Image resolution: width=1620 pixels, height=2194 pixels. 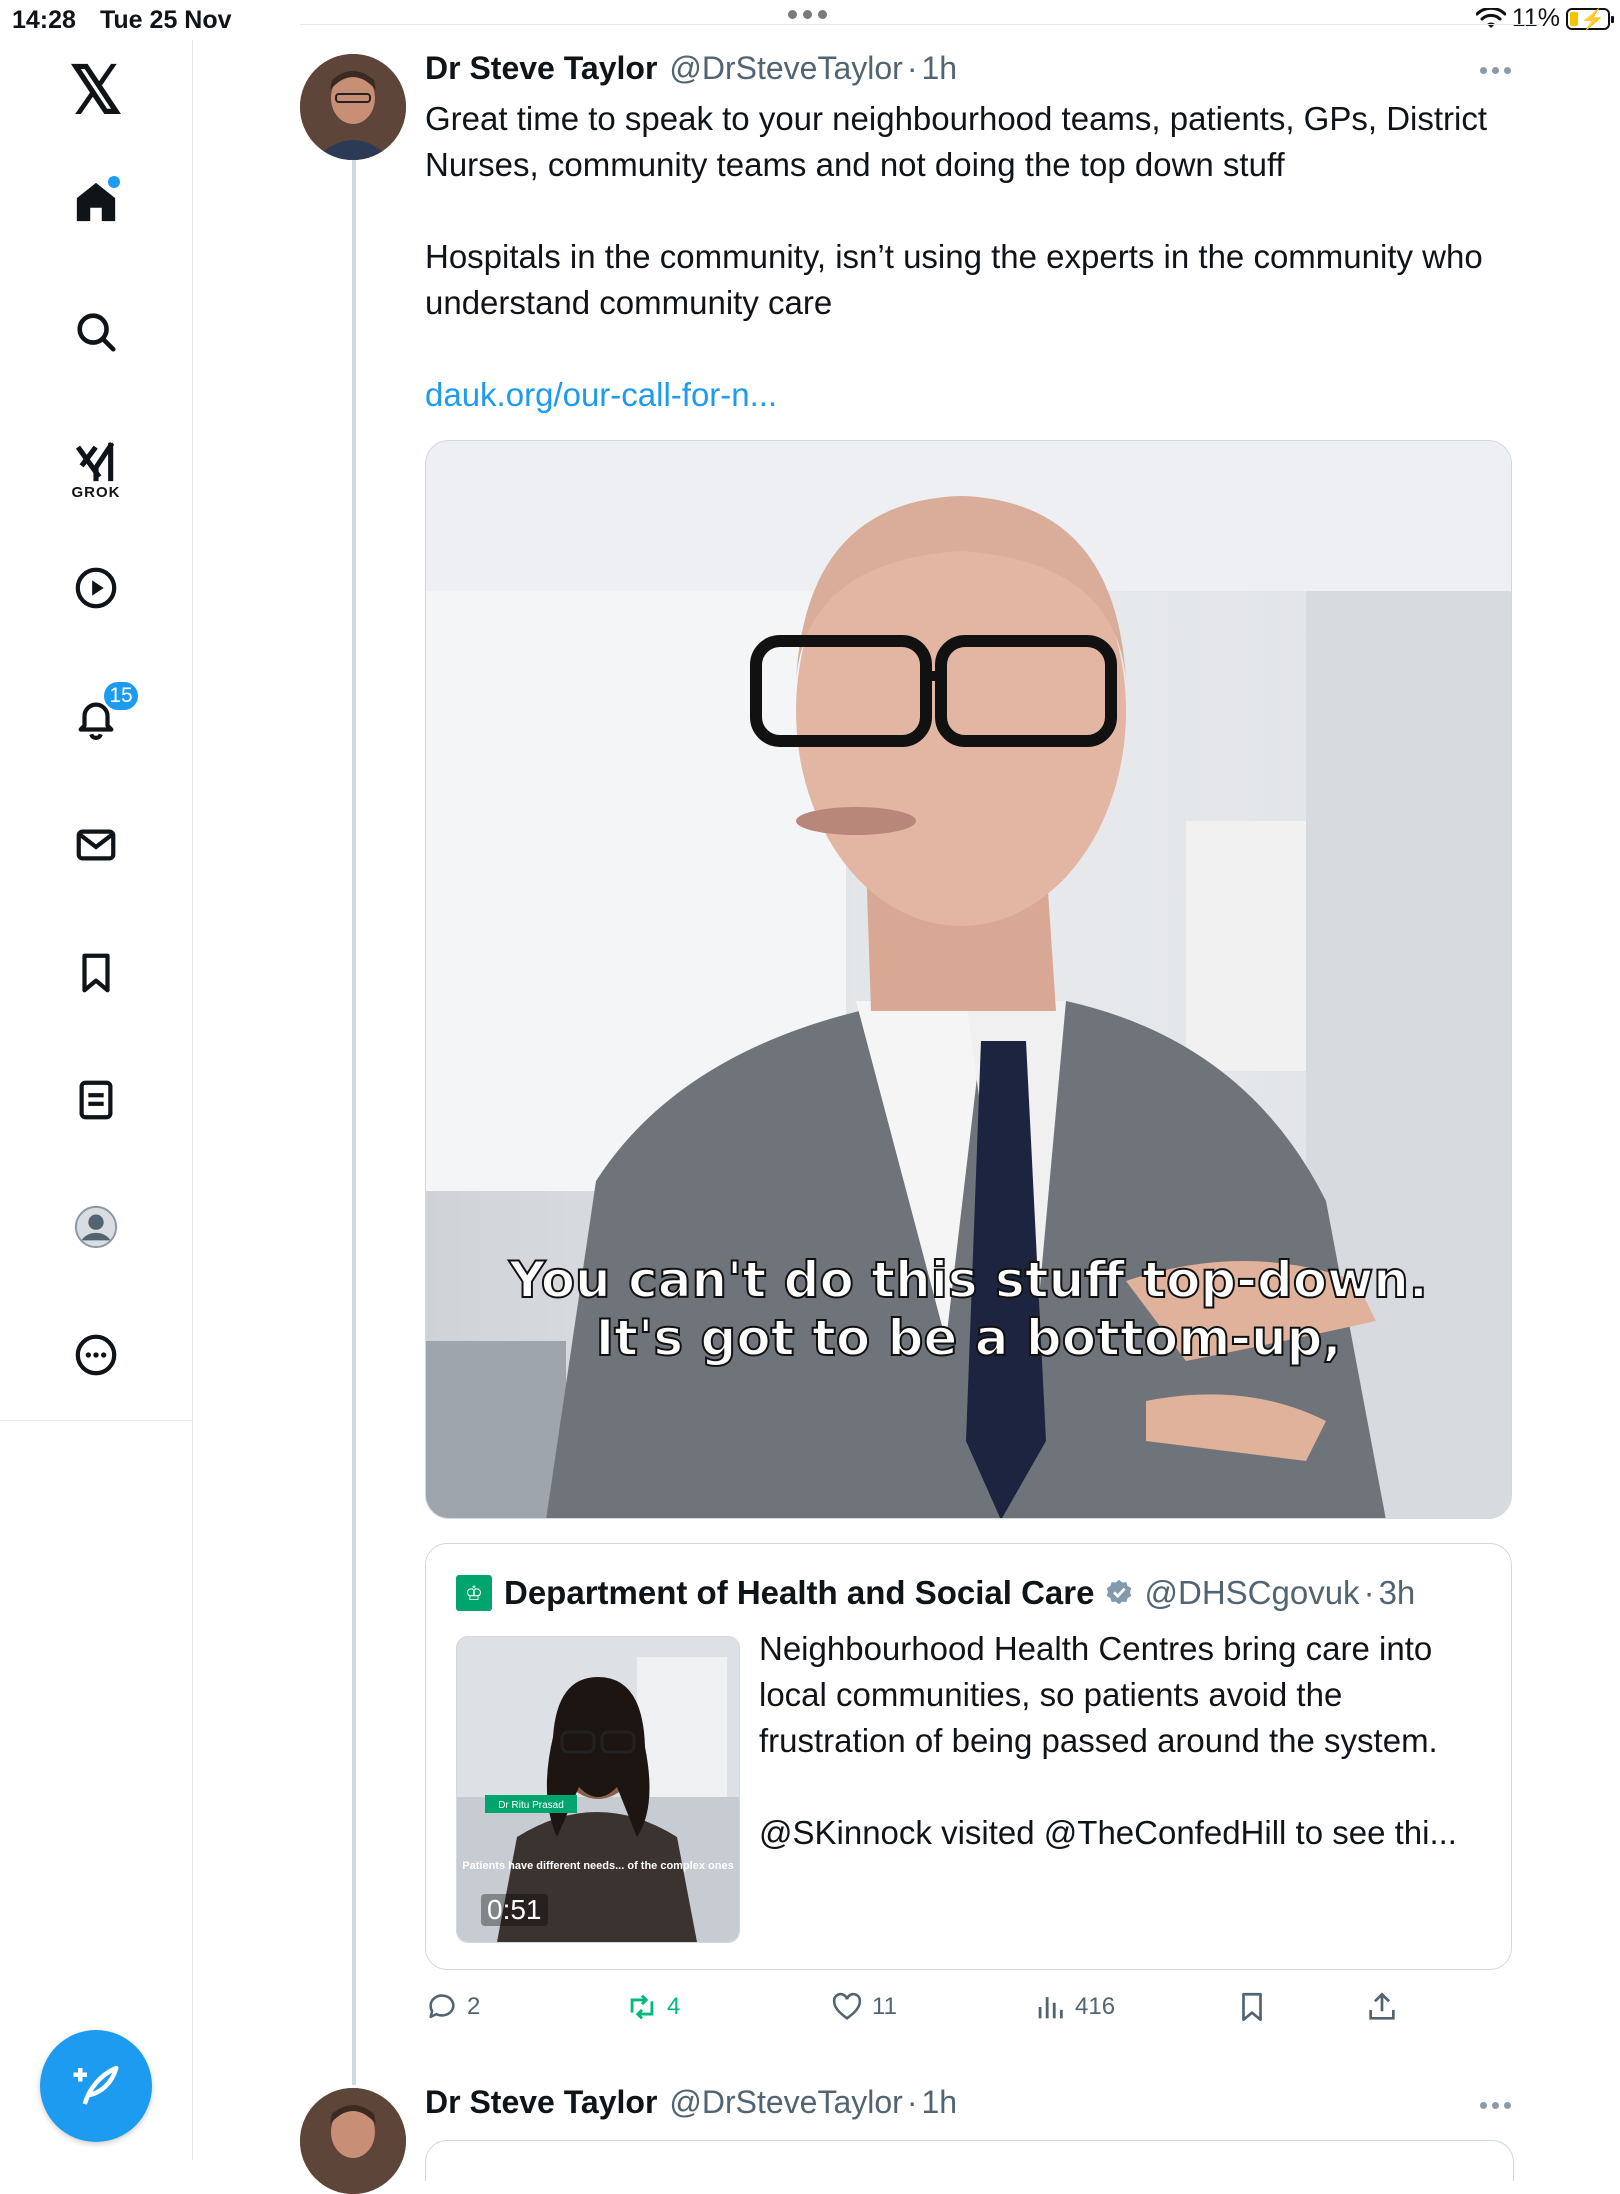 What do you see at coordinates (1490, 17) in the screenshot?
I see `wifi-icon` at bounding box center [1490, 17].